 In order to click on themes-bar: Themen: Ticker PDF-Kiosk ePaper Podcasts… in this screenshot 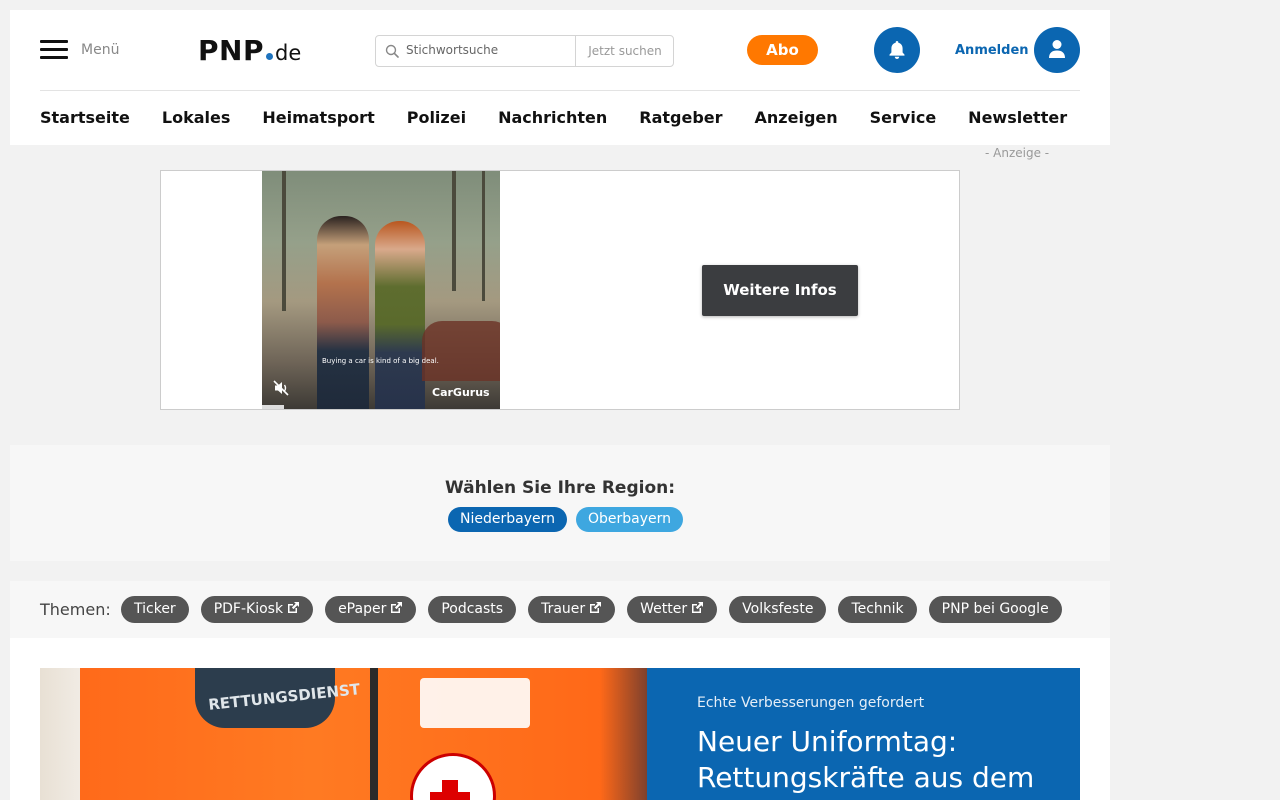, I will do `click(560, 609)`.